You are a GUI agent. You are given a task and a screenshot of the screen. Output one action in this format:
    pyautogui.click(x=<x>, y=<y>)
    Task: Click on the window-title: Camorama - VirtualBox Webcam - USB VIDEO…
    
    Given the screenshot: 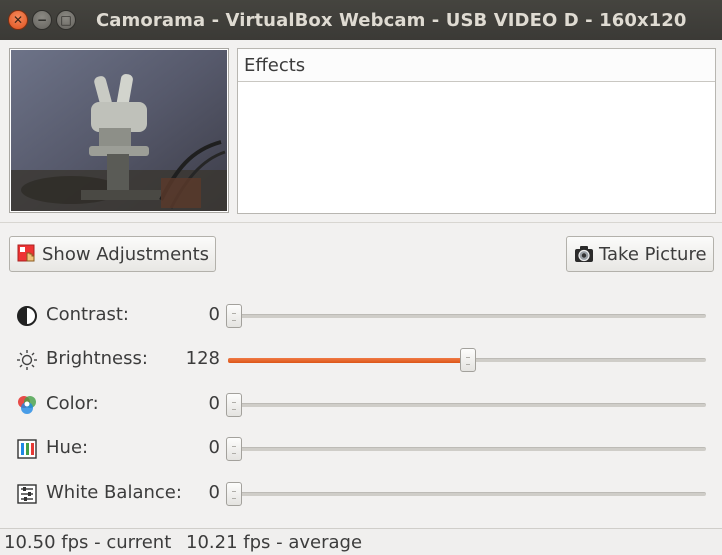 What is the action you would take?
    pyautogui.click(x=391, y=20)
    